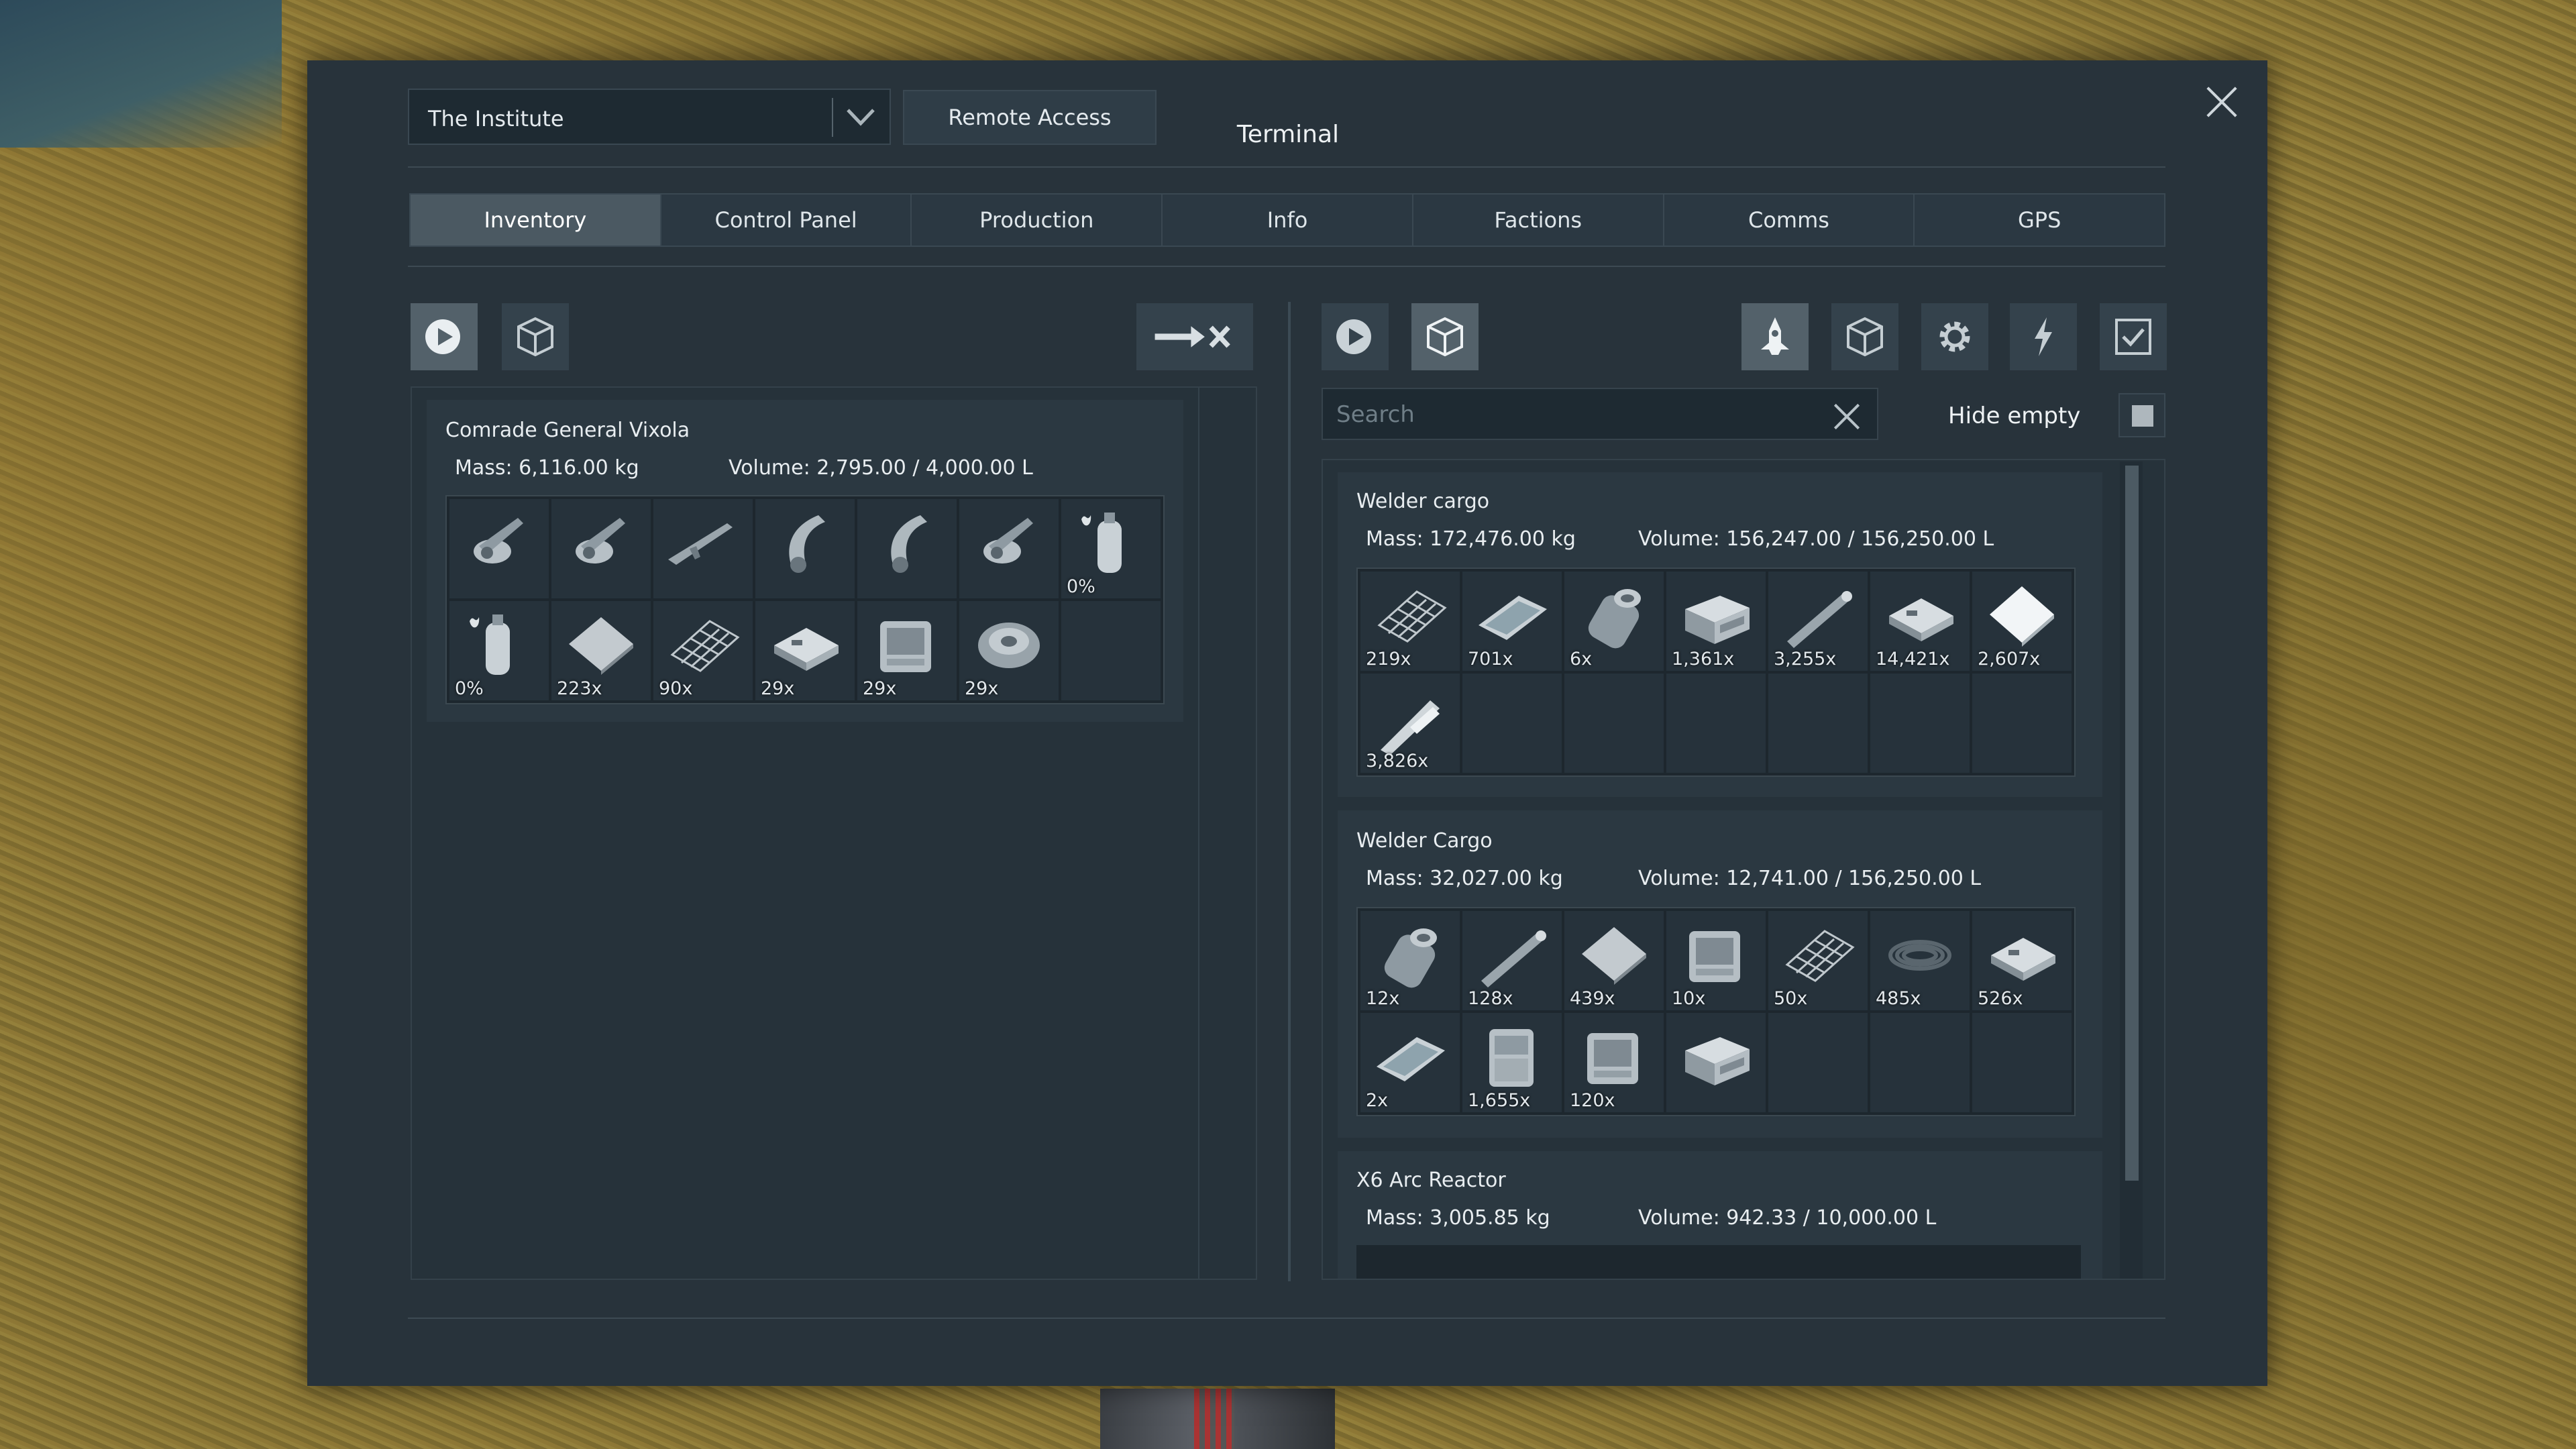  What do you see at coordinates (1431, 1180) in the screenshot?
I see `inventory-name: X6 Arc Reactor` at bounding box center [1431, 1180].